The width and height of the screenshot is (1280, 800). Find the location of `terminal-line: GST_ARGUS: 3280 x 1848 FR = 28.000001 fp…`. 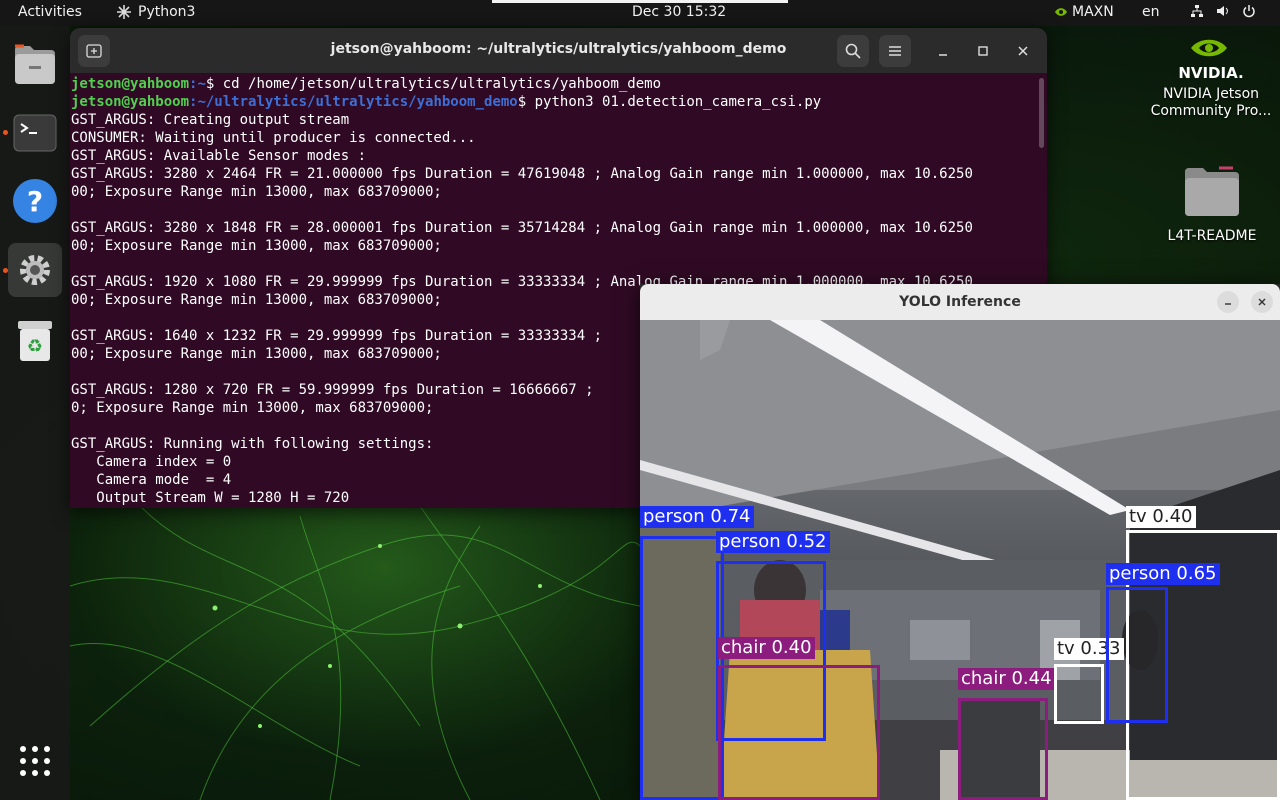

terminal-line: GST_ARGUS: 3280 x 1848 FR = 28.000001 fp… is located at coordinates (522, 228).